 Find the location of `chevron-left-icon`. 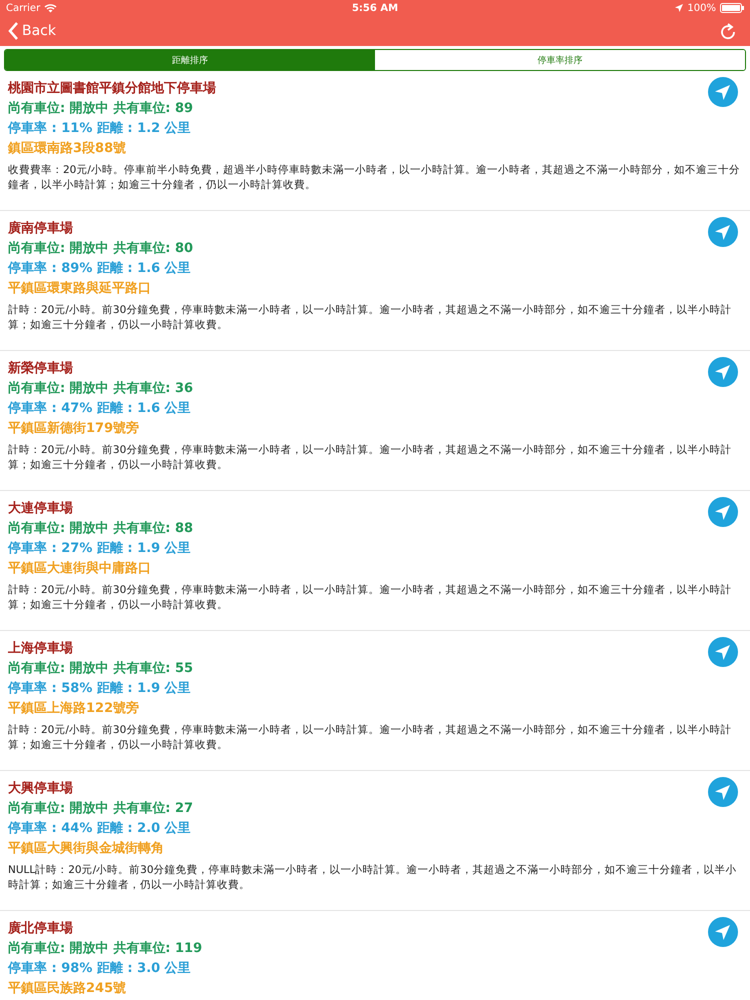

chevron-left-icon is located at coordinates (13, 31).